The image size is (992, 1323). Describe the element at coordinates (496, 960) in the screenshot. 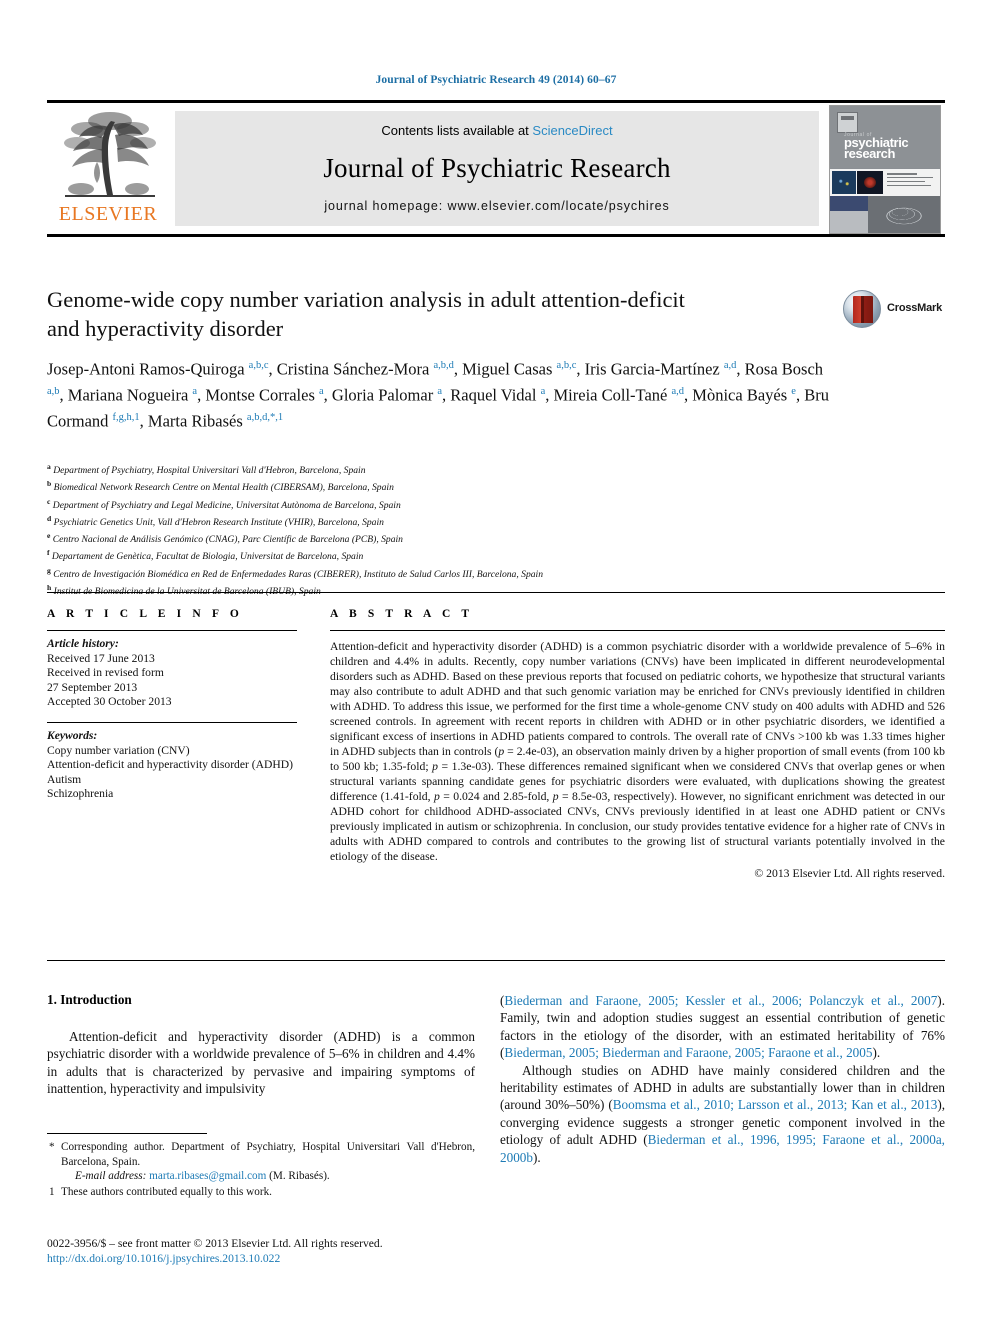

I see `body-top-rule` at that location.